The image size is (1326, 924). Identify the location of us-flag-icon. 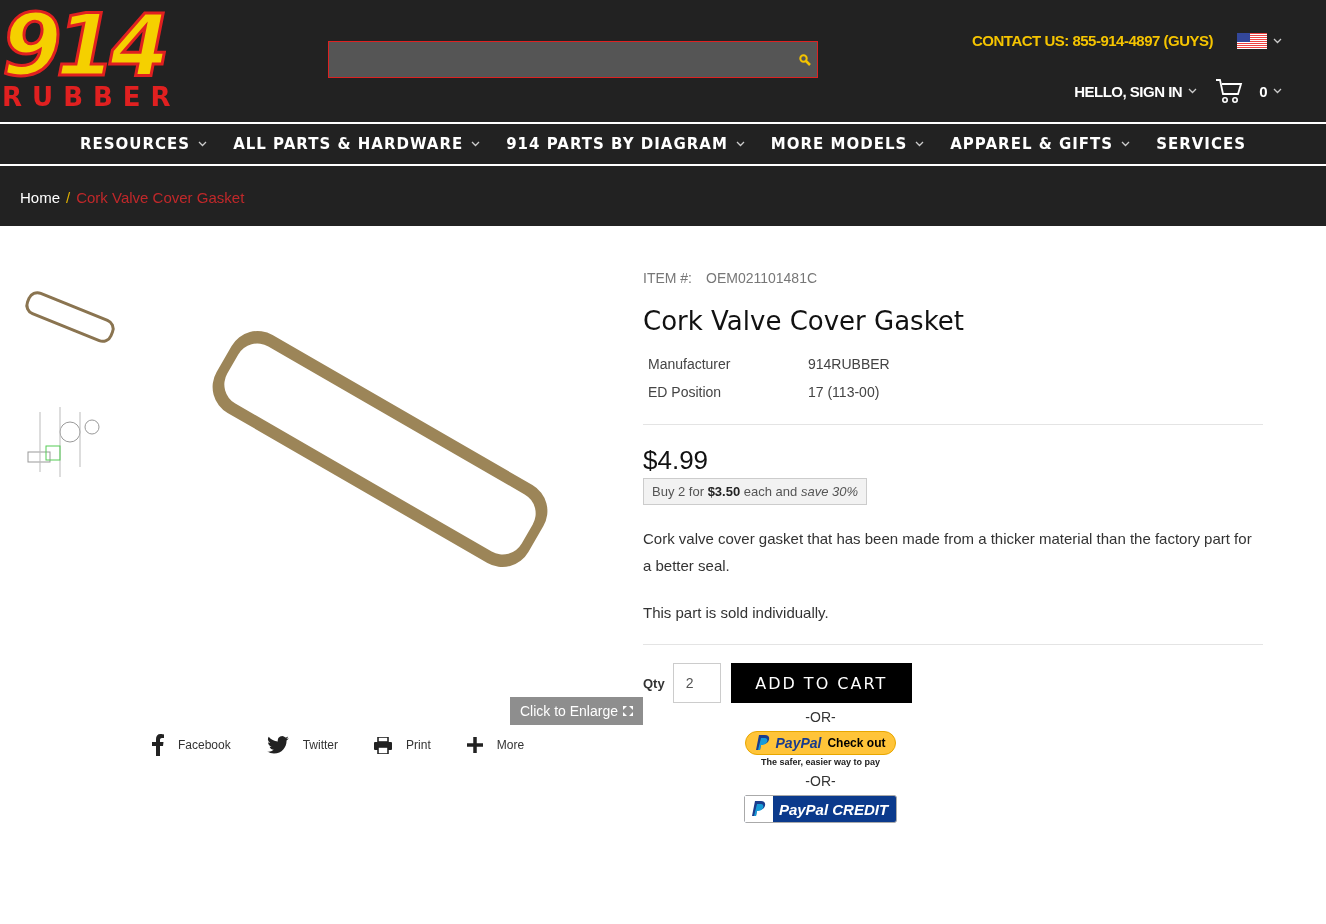
(1252, 40).